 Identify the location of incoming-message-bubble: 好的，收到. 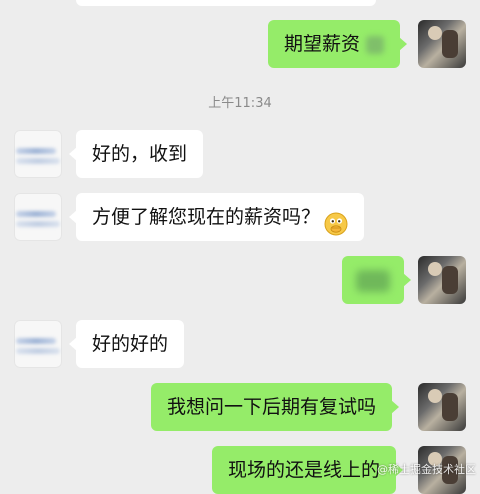
(136, 154).